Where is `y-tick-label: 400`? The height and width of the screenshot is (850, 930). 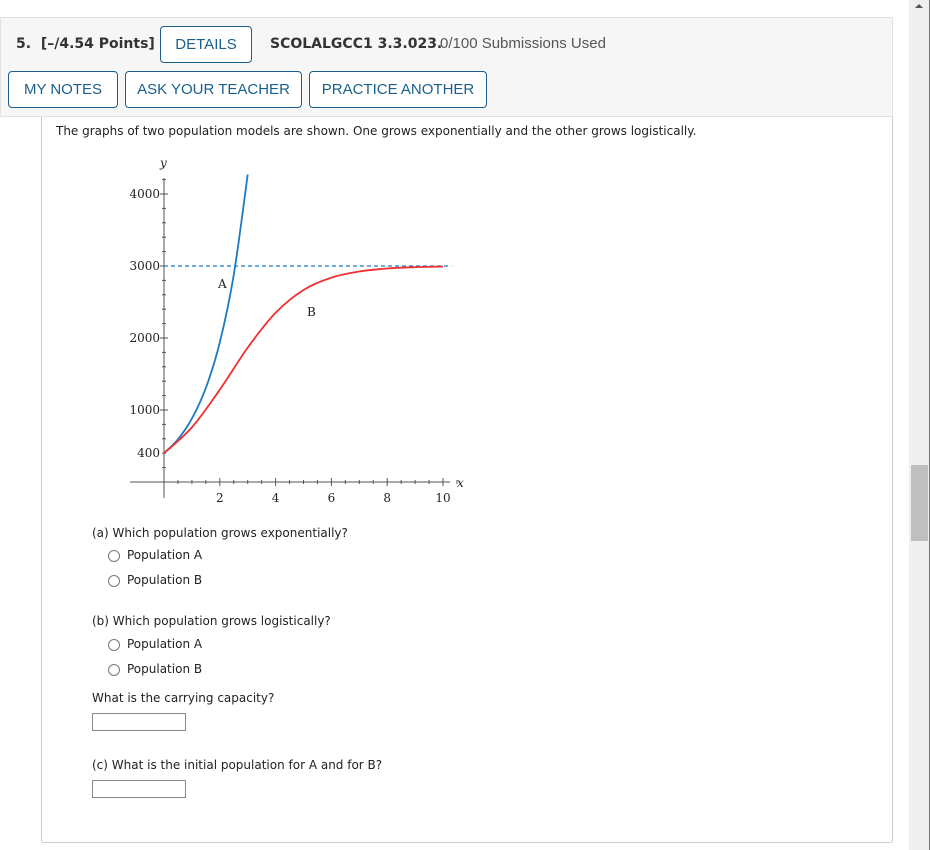 y-tick-label: 400 is located at coordinates (148, 453).